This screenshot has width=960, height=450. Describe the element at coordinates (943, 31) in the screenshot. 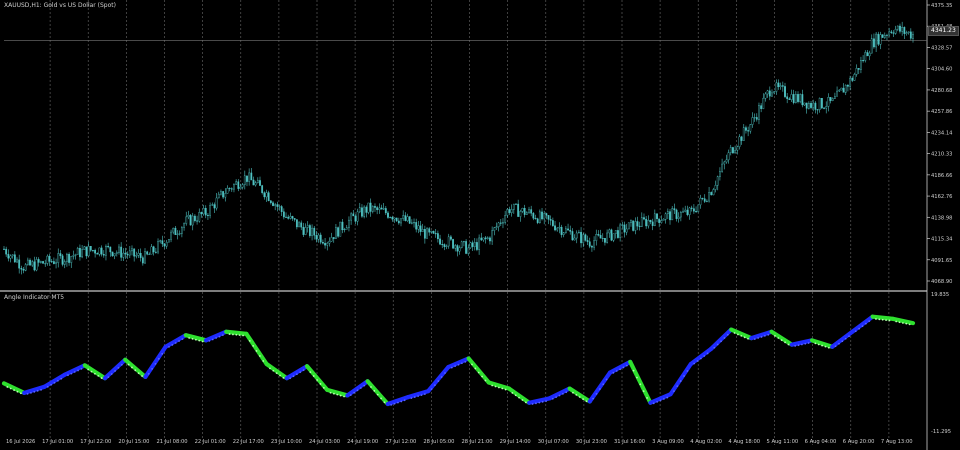

I see `current-price-badge: 4341.23` at that location.